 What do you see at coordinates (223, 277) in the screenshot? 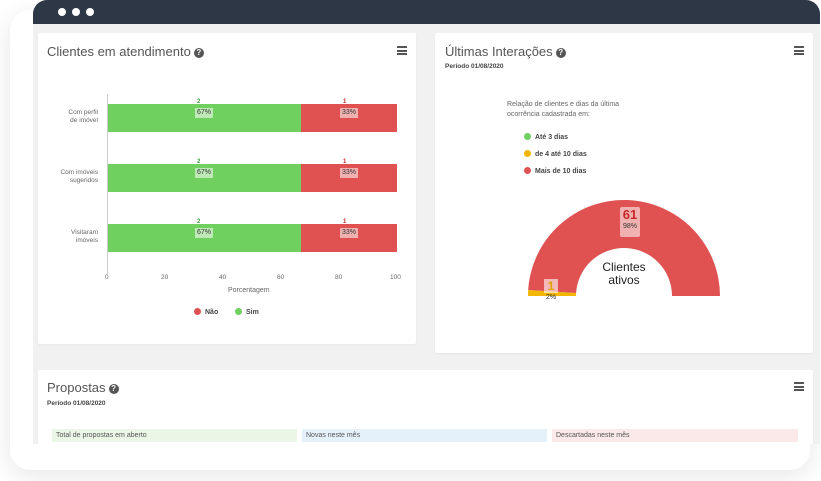
I see `x-tick-label: 40` at bounding box center [223, 277].